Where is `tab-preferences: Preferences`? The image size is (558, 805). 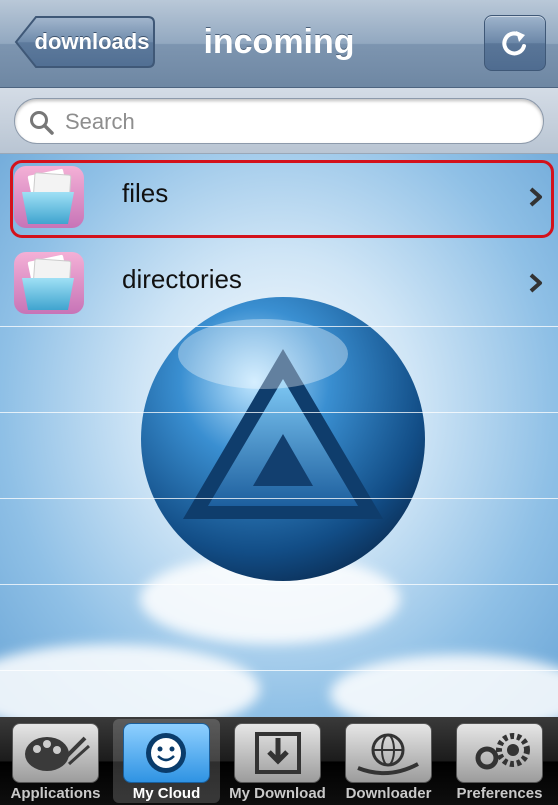
tab-preferences: Preferences is located at coordinates (499, 761).